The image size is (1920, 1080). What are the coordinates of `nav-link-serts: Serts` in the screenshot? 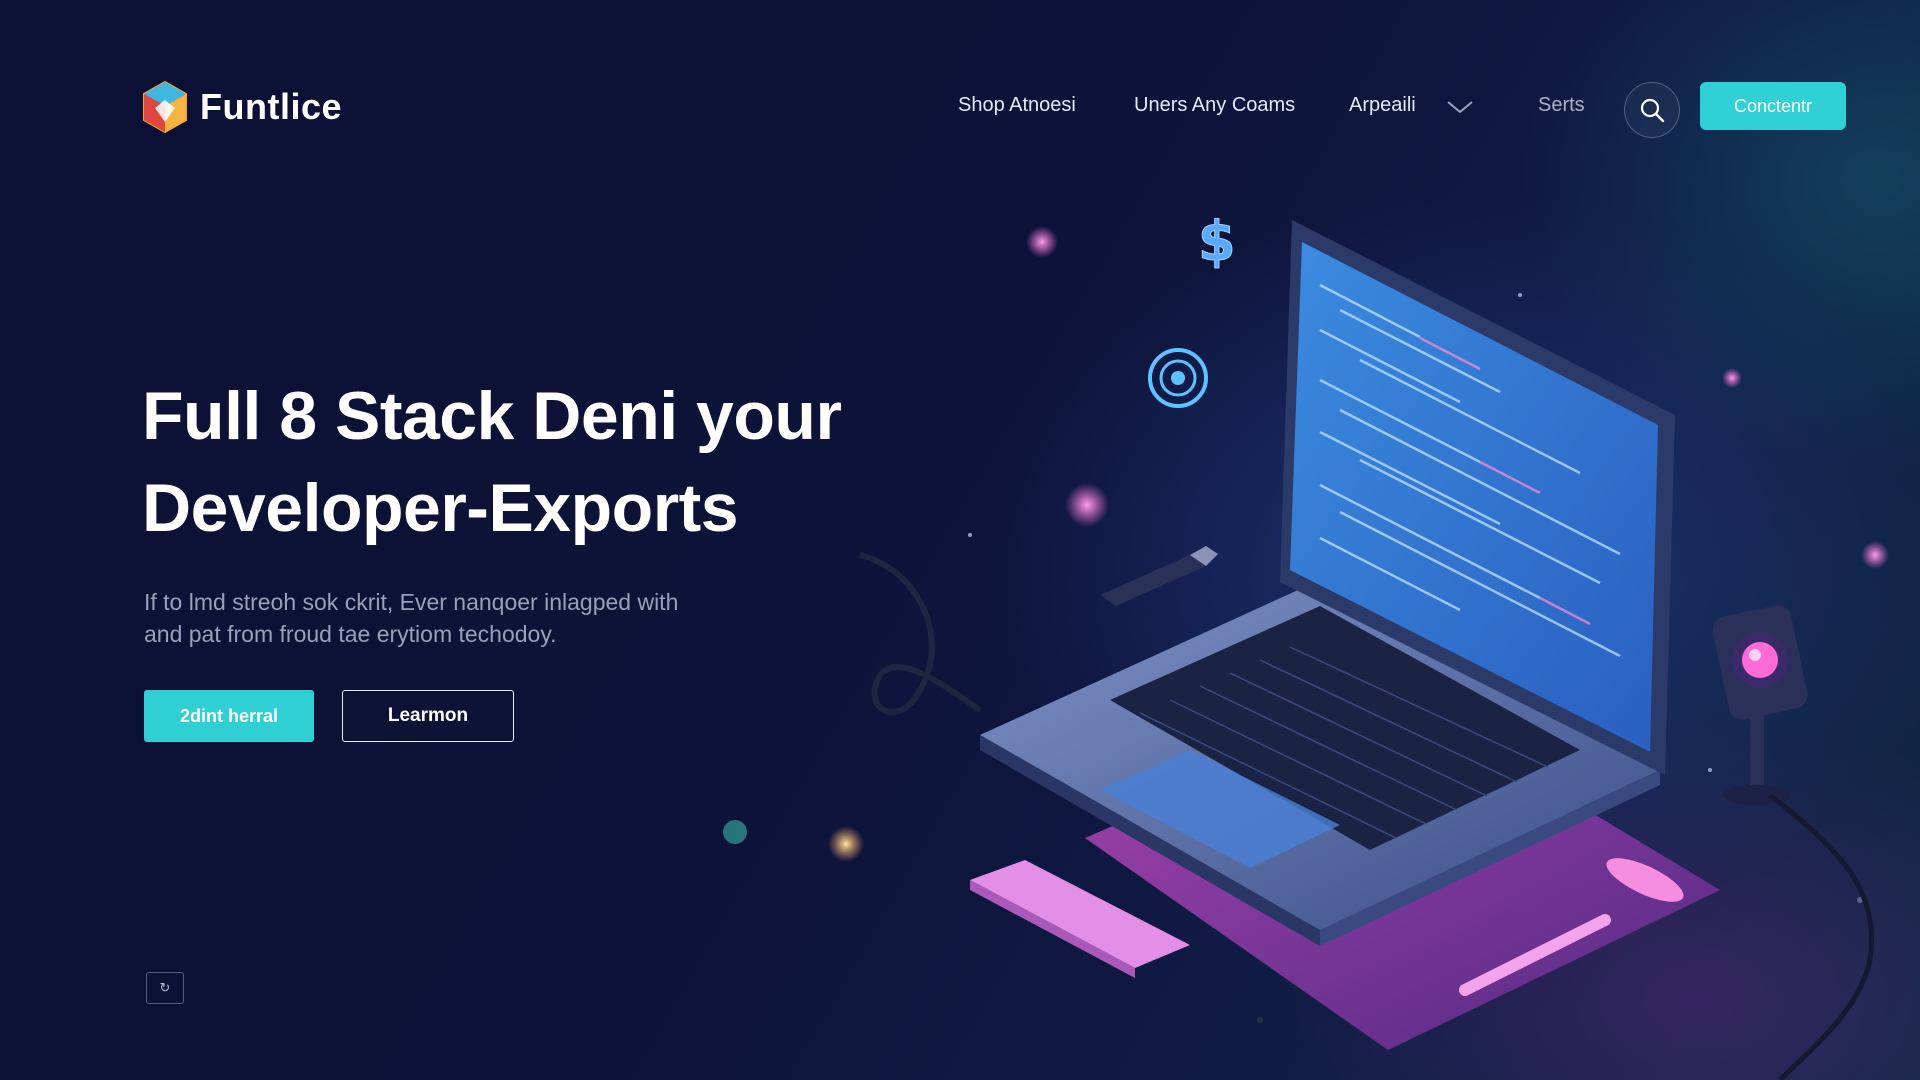 It's located at (1561, 105).